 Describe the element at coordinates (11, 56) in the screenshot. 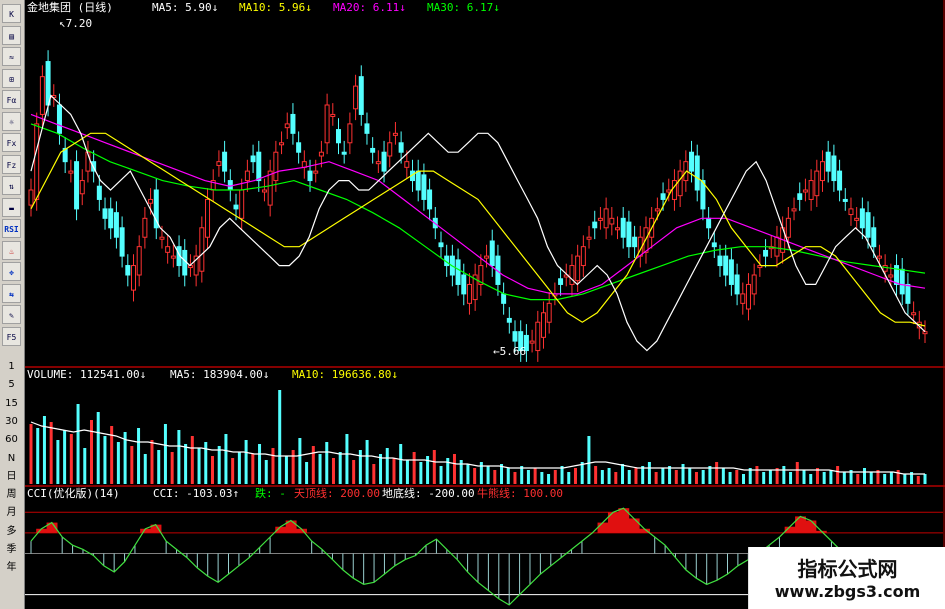

I see `toolbar-button: ≈` at that location.